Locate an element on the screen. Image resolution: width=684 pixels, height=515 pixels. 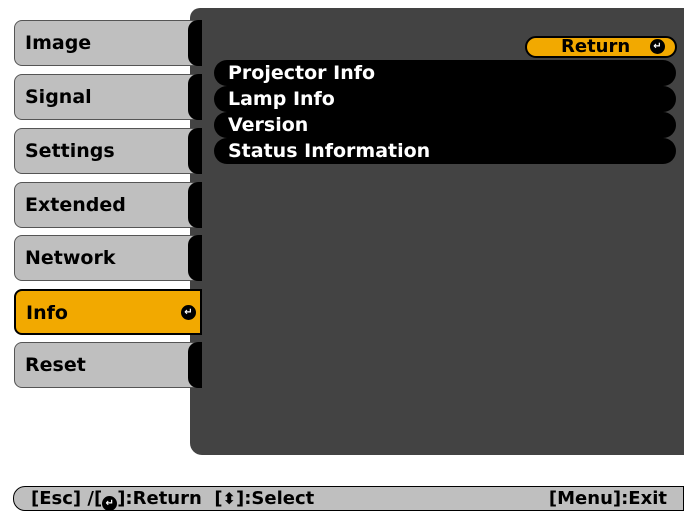
menu-item-label: Projector Info is located at coordinates (302, 73).